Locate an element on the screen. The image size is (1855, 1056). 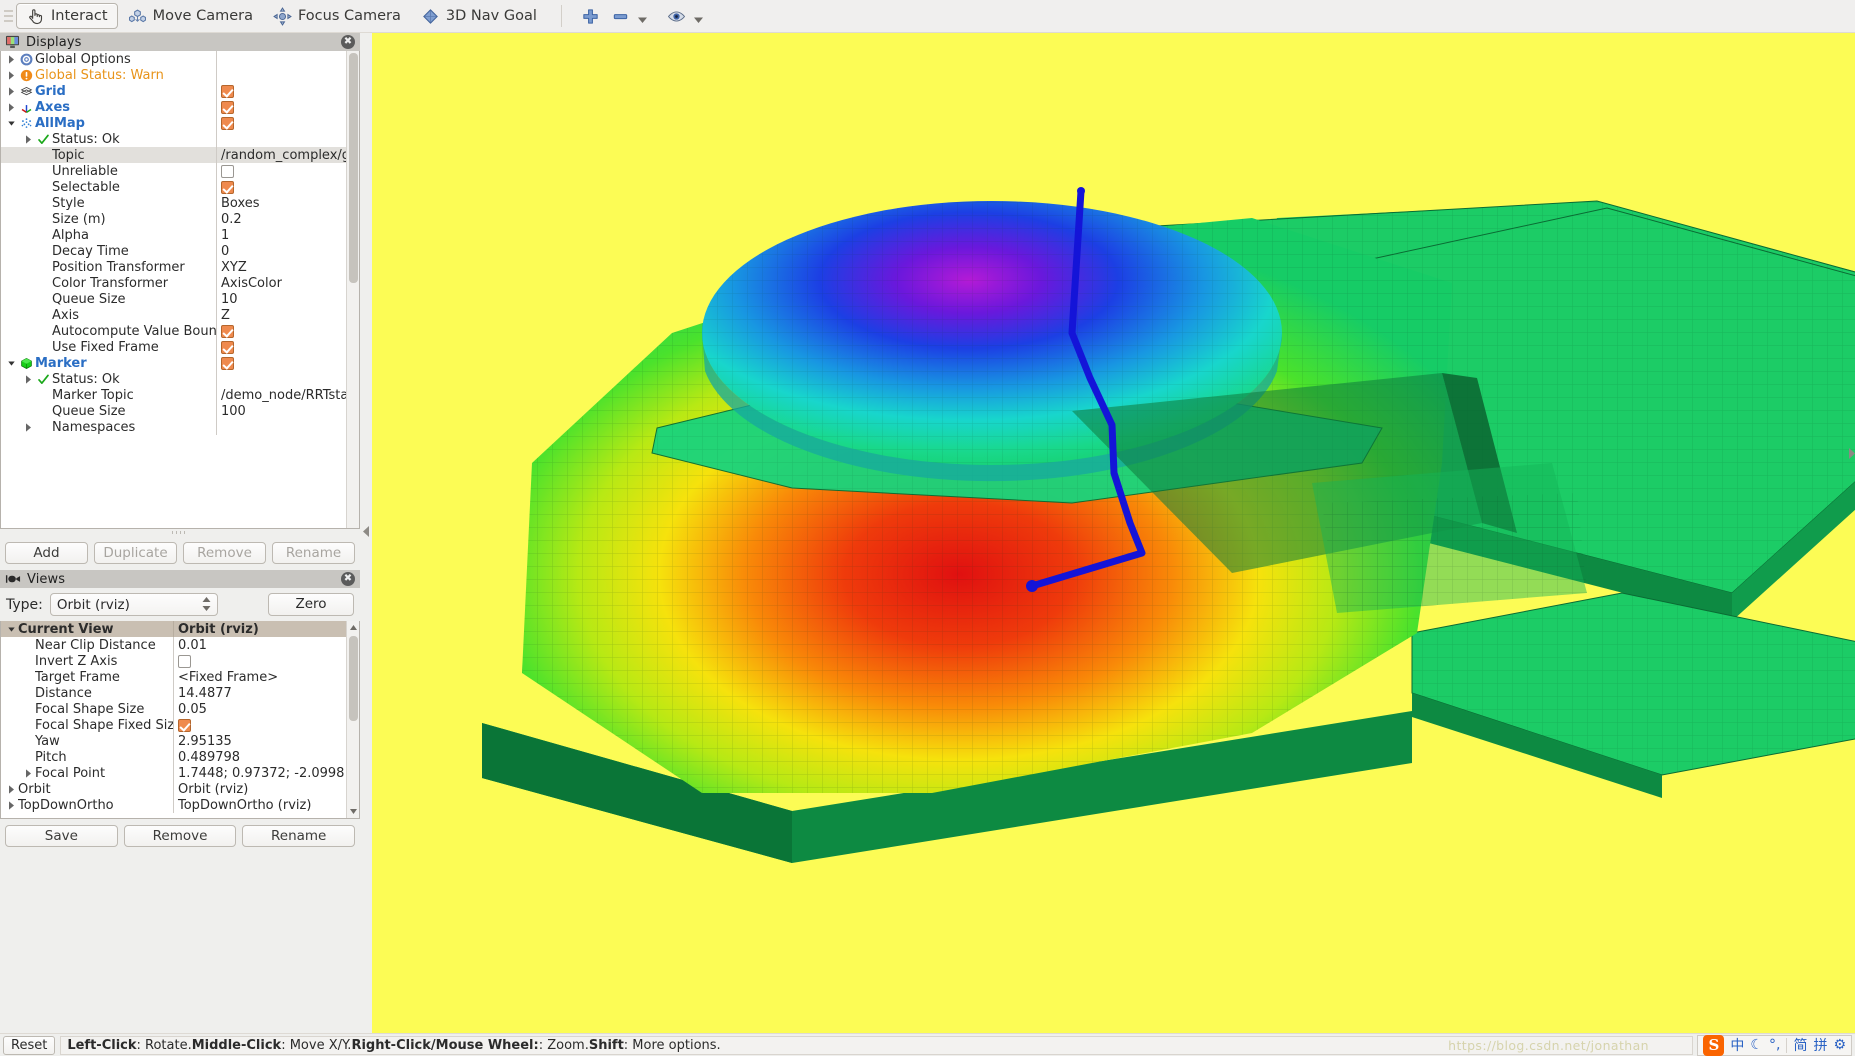
tool-focus-camera: Focus Camera is located at coordinates (337, 16).